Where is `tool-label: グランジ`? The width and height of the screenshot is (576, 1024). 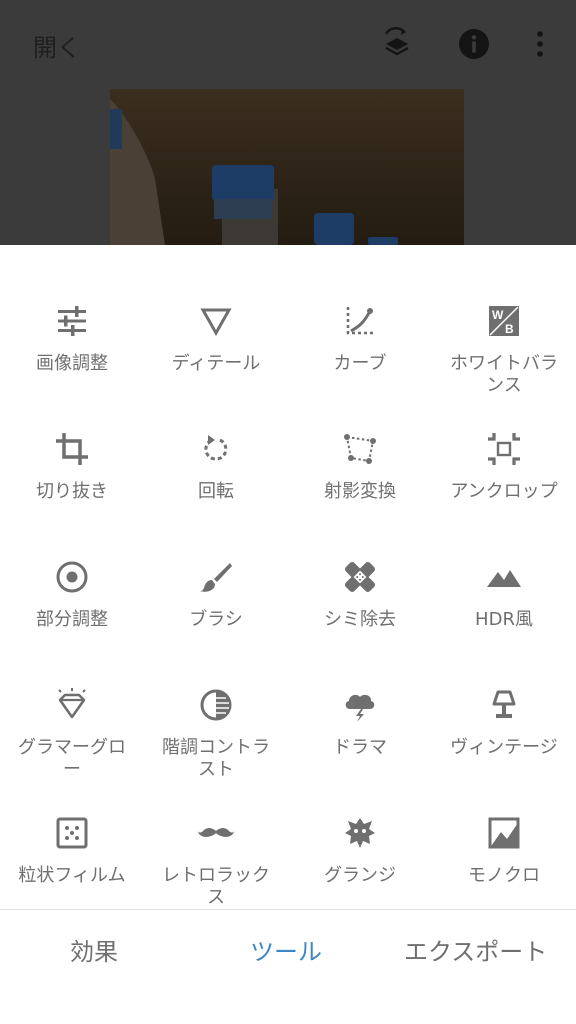 tool-label: グランジ is located at coordinates (360, 875).